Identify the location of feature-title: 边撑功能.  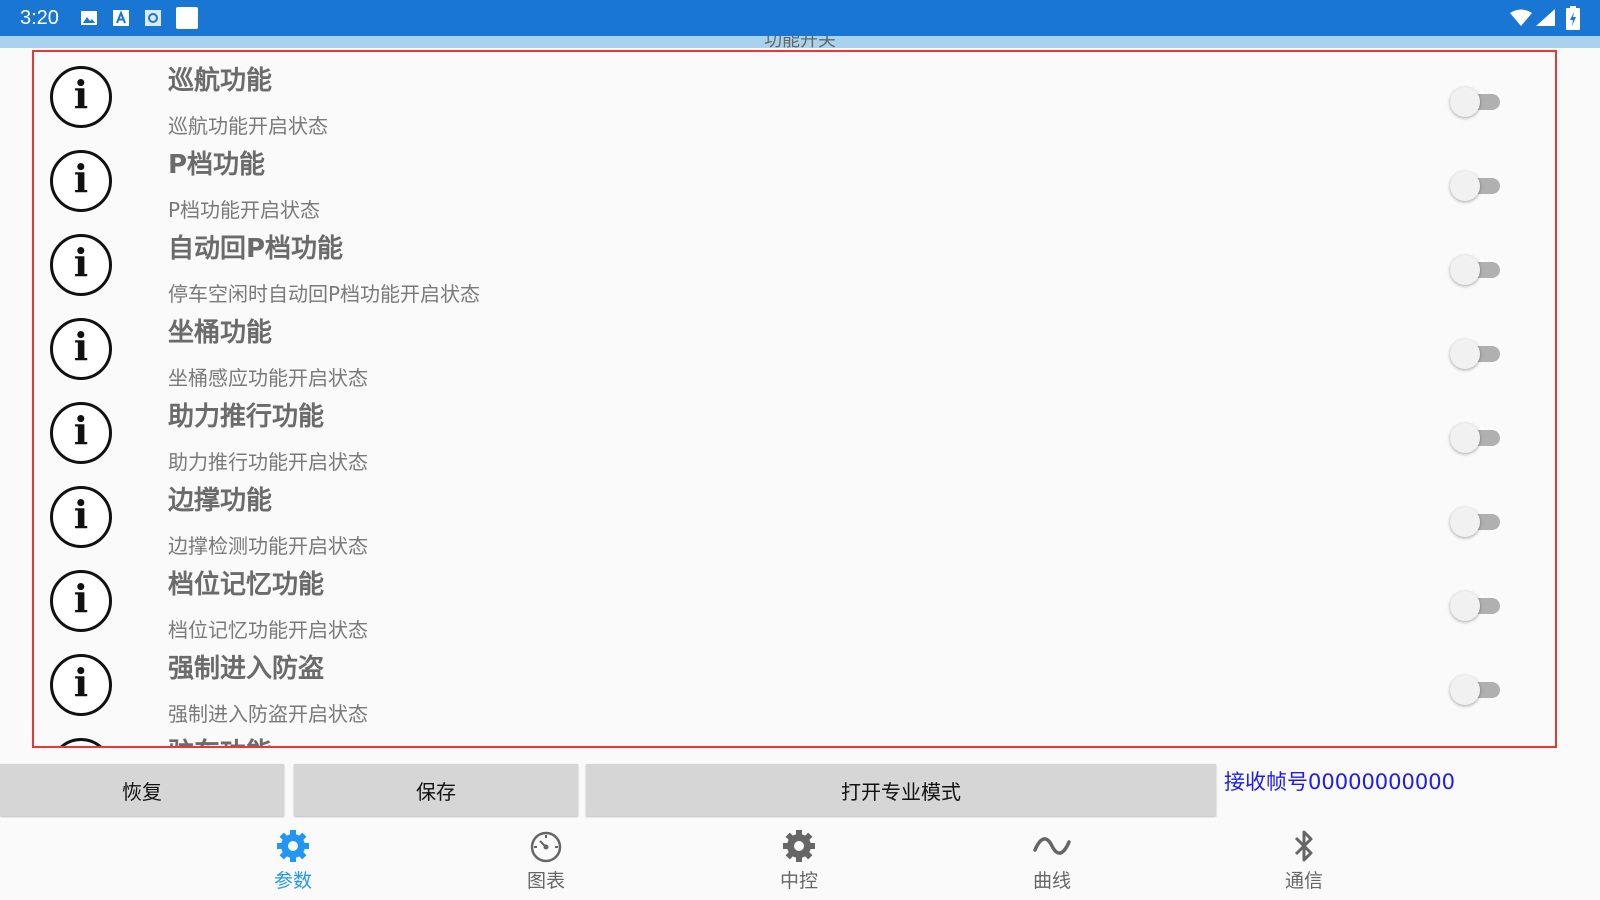
(220, 501).